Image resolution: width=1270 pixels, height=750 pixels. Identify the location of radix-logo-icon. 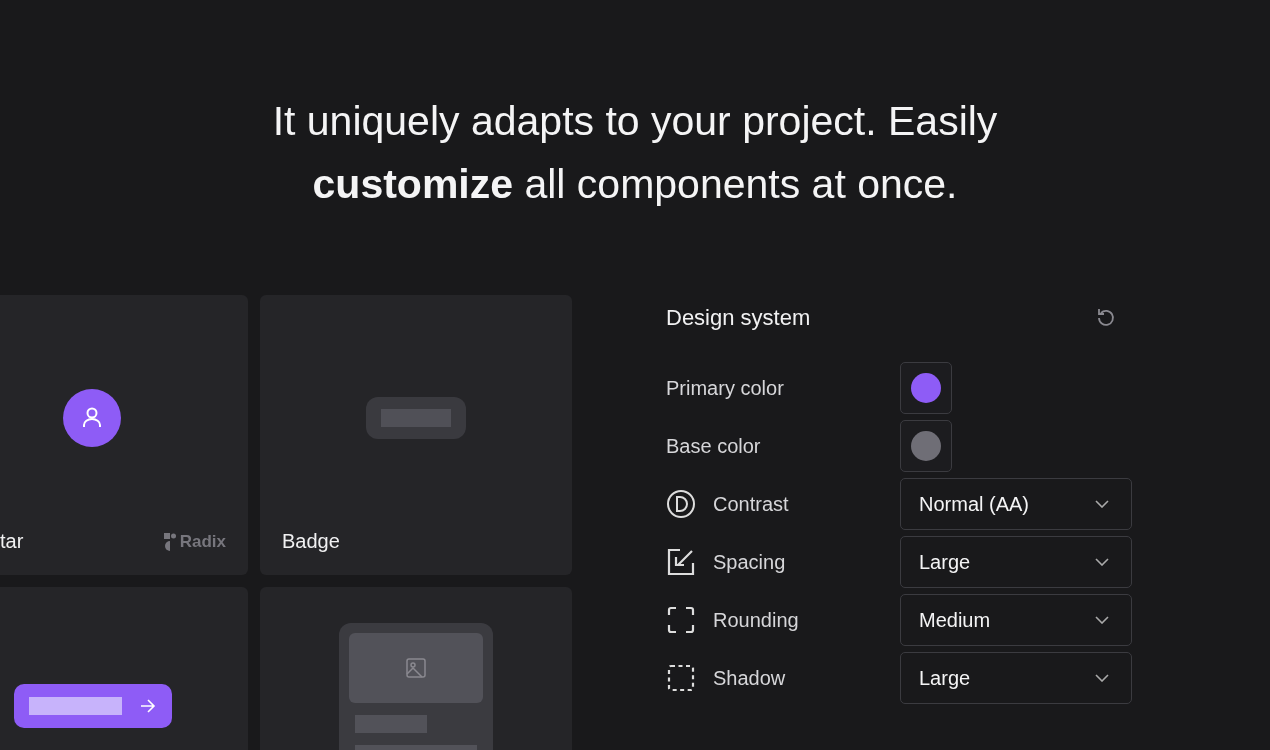
(169, 541).